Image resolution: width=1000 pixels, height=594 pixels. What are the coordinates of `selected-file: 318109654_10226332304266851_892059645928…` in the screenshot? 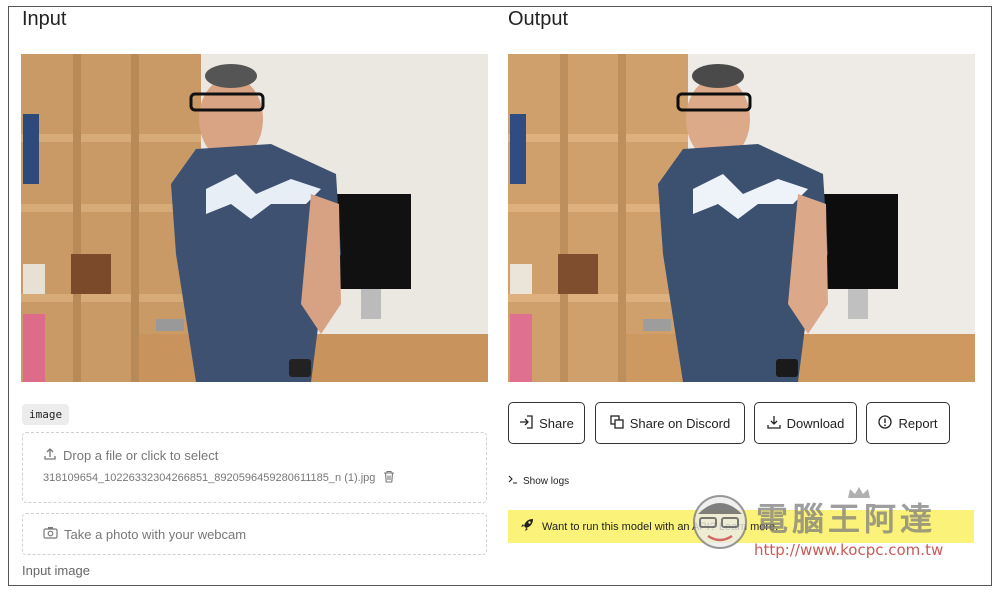 It's located at (219, 478).